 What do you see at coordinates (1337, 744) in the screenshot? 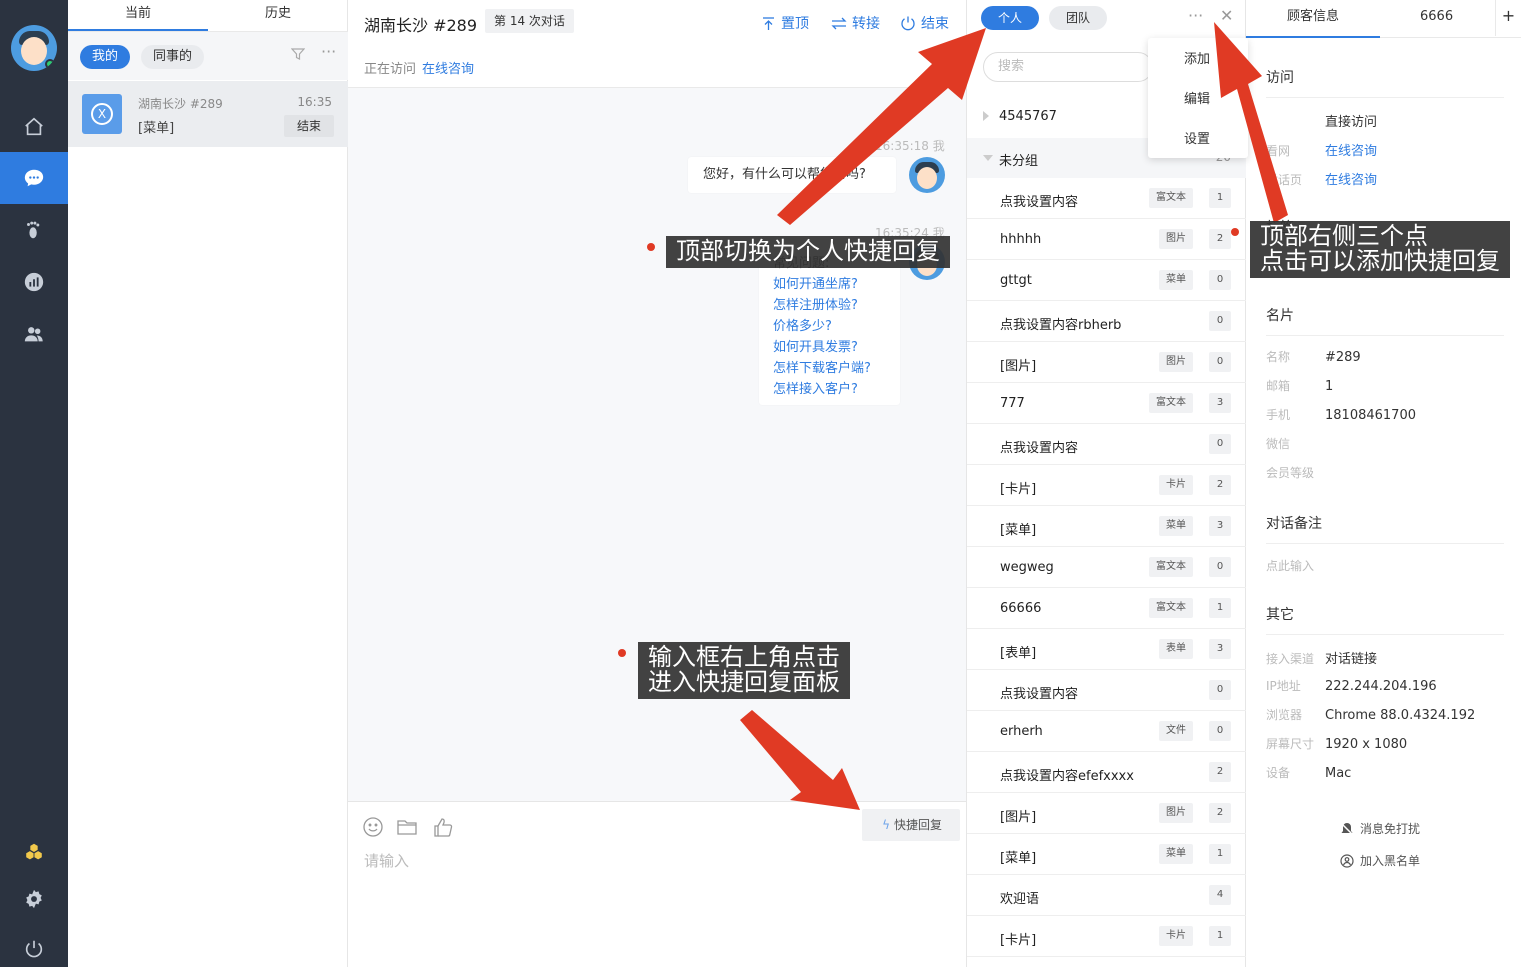
I see `other-row: 屏幕尺寸 1920 x 1080` at bounding box center [1337, 744].